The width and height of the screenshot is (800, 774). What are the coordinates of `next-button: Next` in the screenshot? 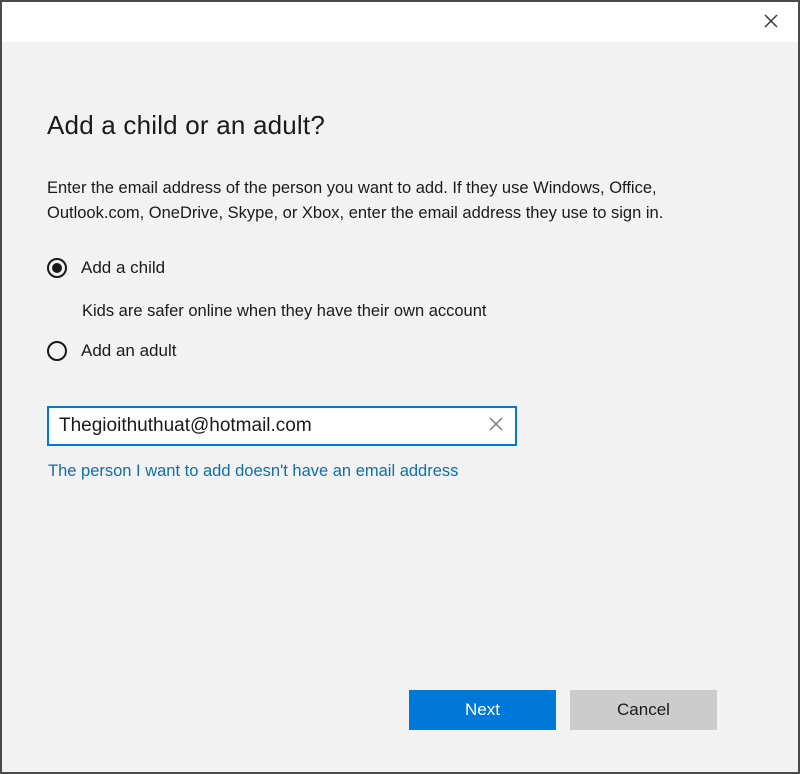 It's located at (482, 710).